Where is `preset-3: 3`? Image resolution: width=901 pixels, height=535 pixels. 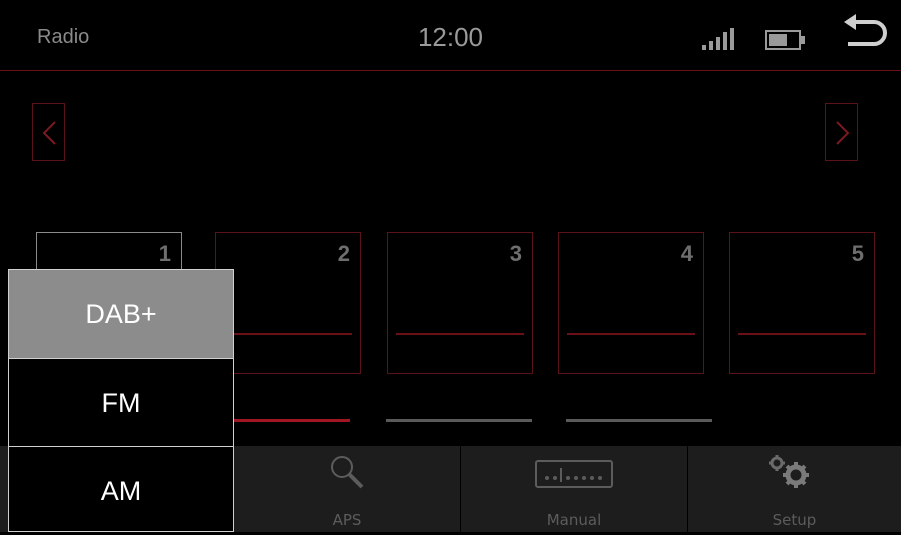 preset-3: 3 is located at coordinates (460, 303).